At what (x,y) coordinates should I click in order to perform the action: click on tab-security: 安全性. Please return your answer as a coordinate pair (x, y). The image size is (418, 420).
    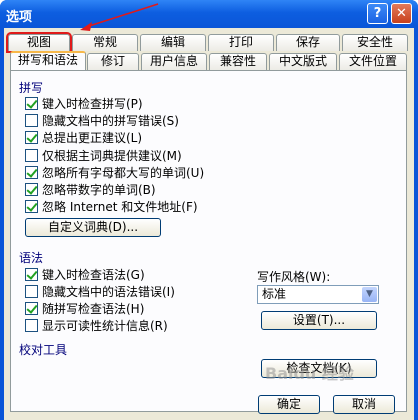
    Looking at the image, I should click on (375, 42).